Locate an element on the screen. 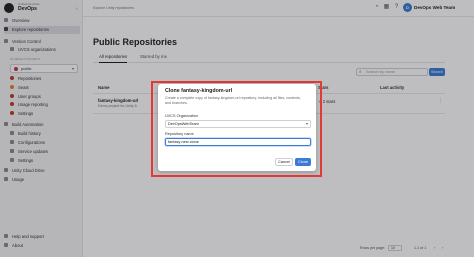 The height and width of the screenshot is (257, 474). cancel-button: Cancel is located at coordinates (284, 162).